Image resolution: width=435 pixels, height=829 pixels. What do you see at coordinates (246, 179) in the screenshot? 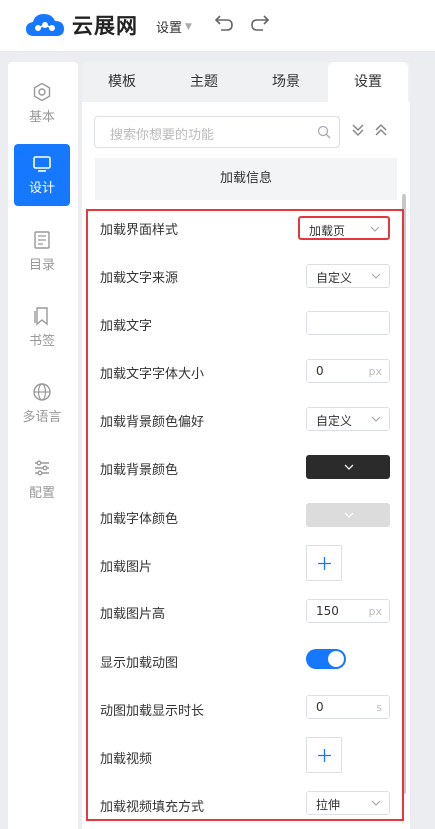
I see `section-header-loading-info: 加载信息` at bounding box center [246, 179].